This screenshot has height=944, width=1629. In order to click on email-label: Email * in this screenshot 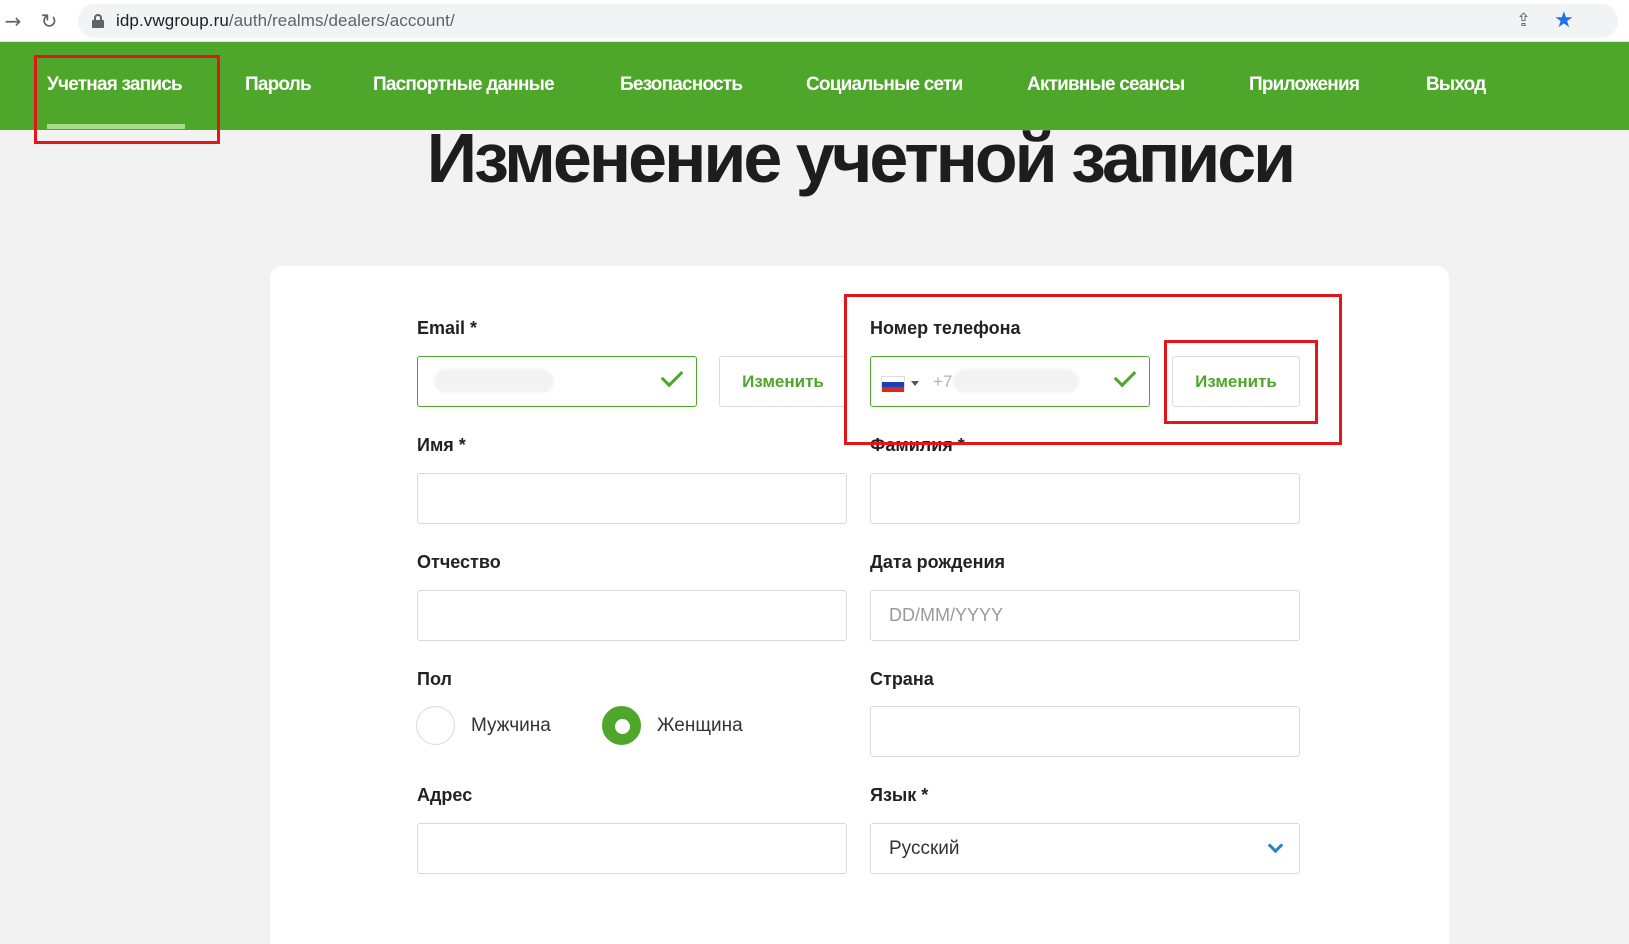, I will do `click(447, 328)`.